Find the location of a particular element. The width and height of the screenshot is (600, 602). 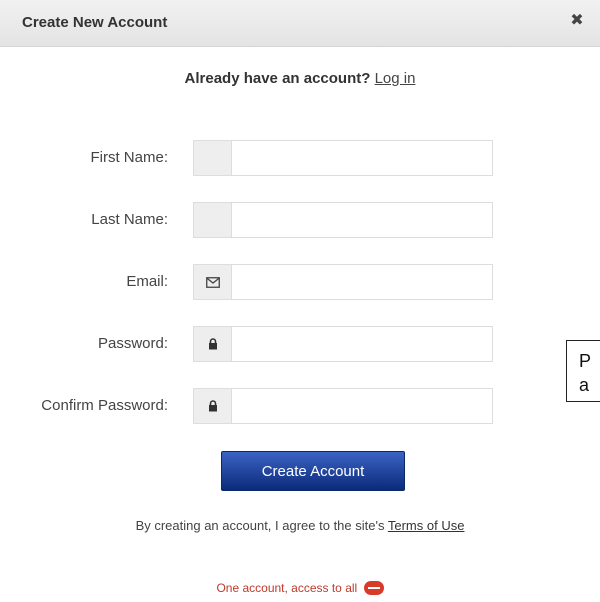

email-label: Email: is located at coordinates (147, 281).